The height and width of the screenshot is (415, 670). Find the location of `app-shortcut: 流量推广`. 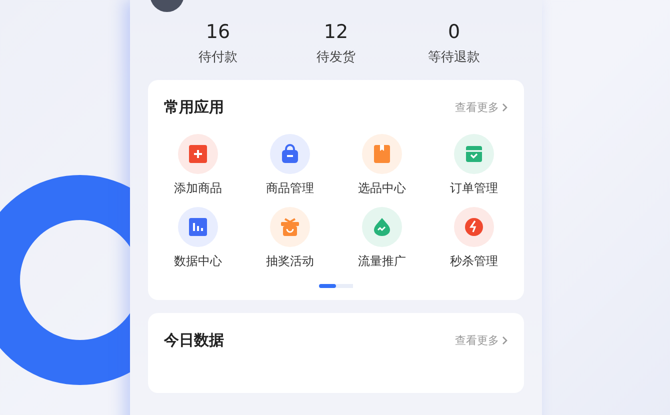

app-shortcut: 流量推广 is located at coordinates (382, 238).